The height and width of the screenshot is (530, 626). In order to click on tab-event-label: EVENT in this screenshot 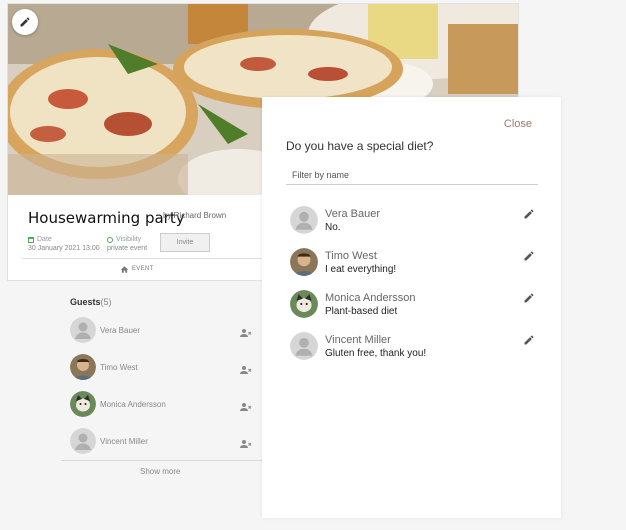, I will do `click(143, 269)`.